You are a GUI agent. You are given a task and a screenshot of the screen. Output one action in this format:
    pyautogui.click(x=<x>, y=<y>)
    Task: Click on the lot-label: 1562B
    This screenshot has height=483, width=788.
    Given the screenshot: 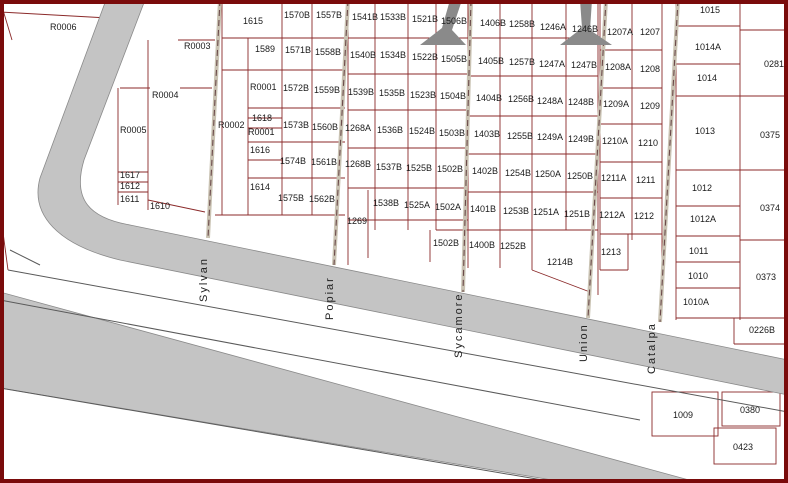 What is the action you would take?
    pyautogui.click(x=322, y=199)
    